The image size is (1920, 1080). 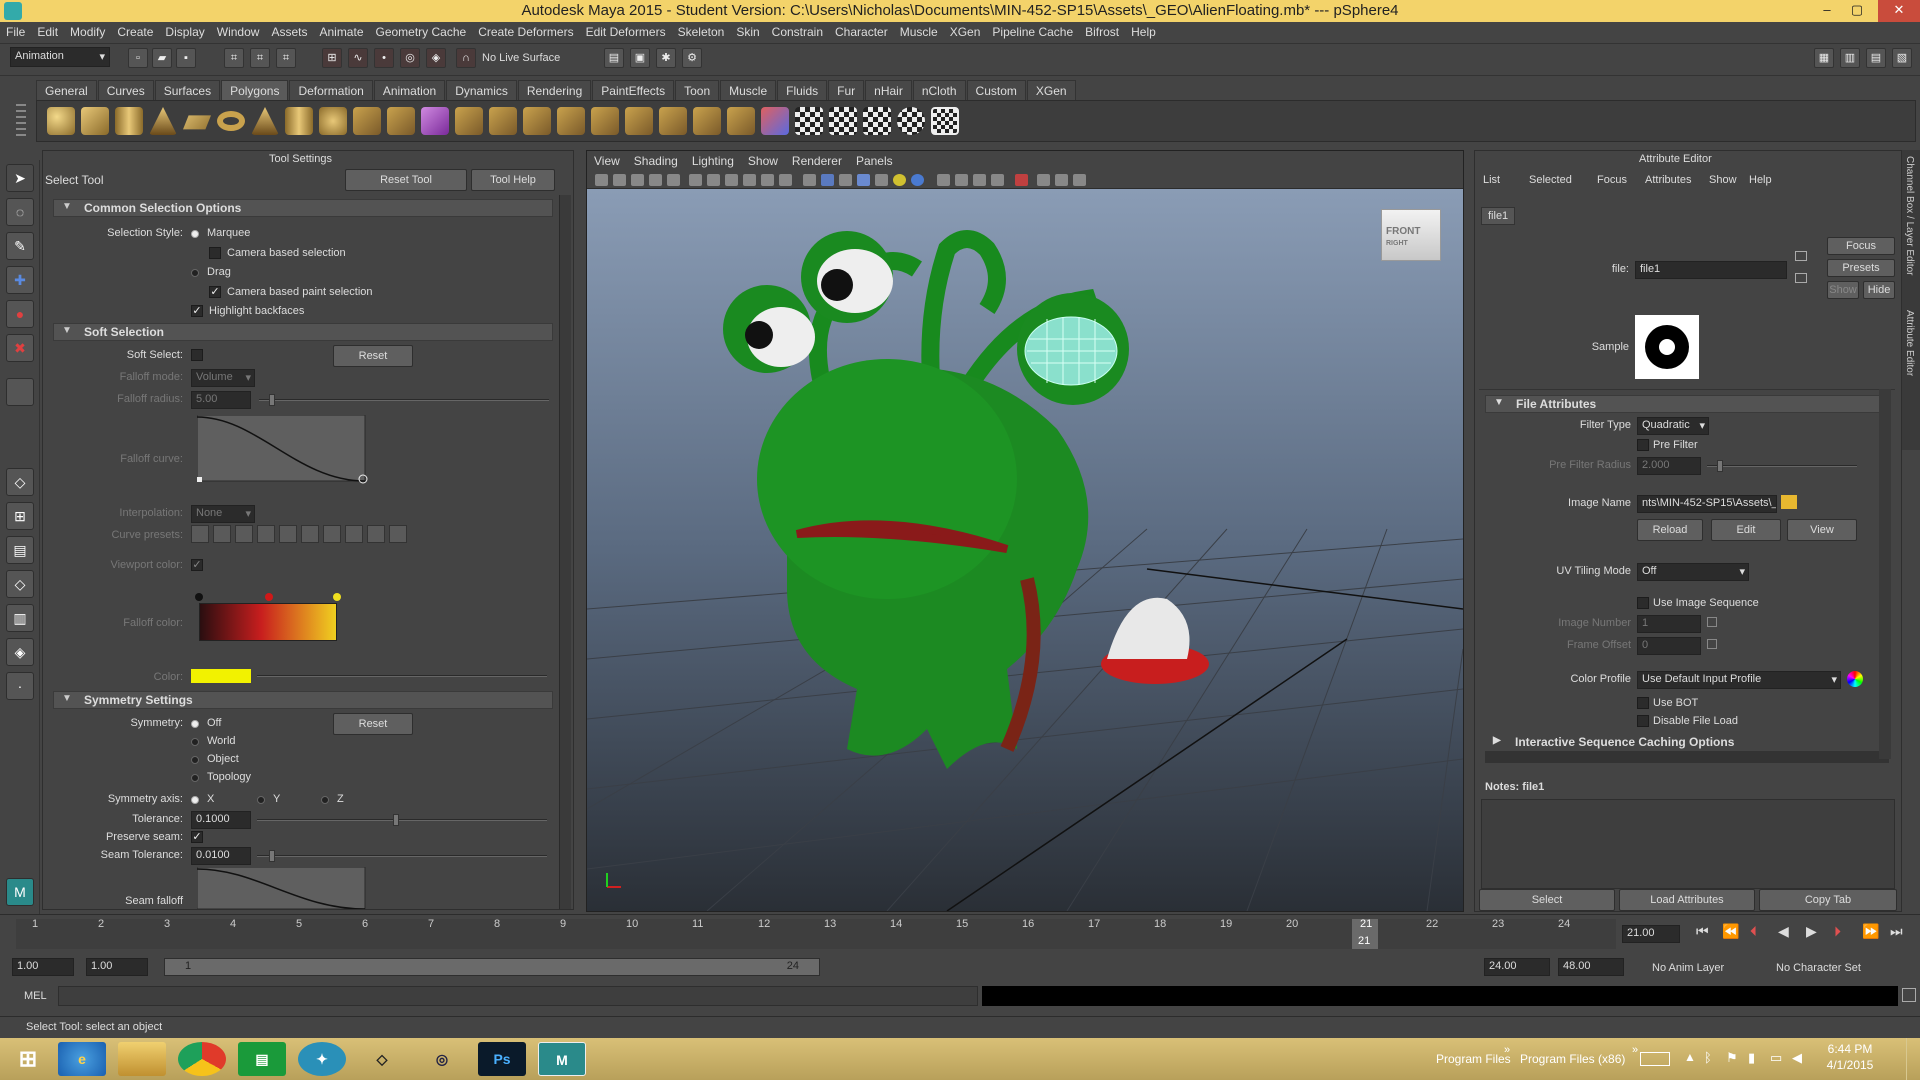 I want to click on textured-icon, so click(x=863, y=180).